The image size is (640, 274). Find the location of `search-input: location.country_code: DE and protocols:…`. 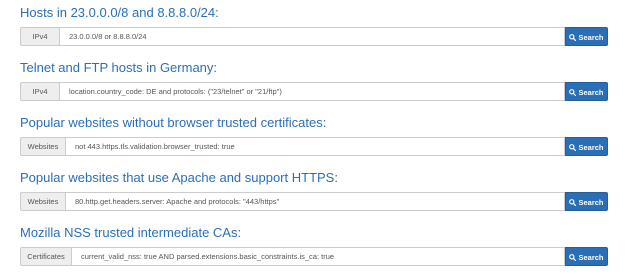

search-input: location.country_code: DE and protocols:… is located at coordinates (312, 91).